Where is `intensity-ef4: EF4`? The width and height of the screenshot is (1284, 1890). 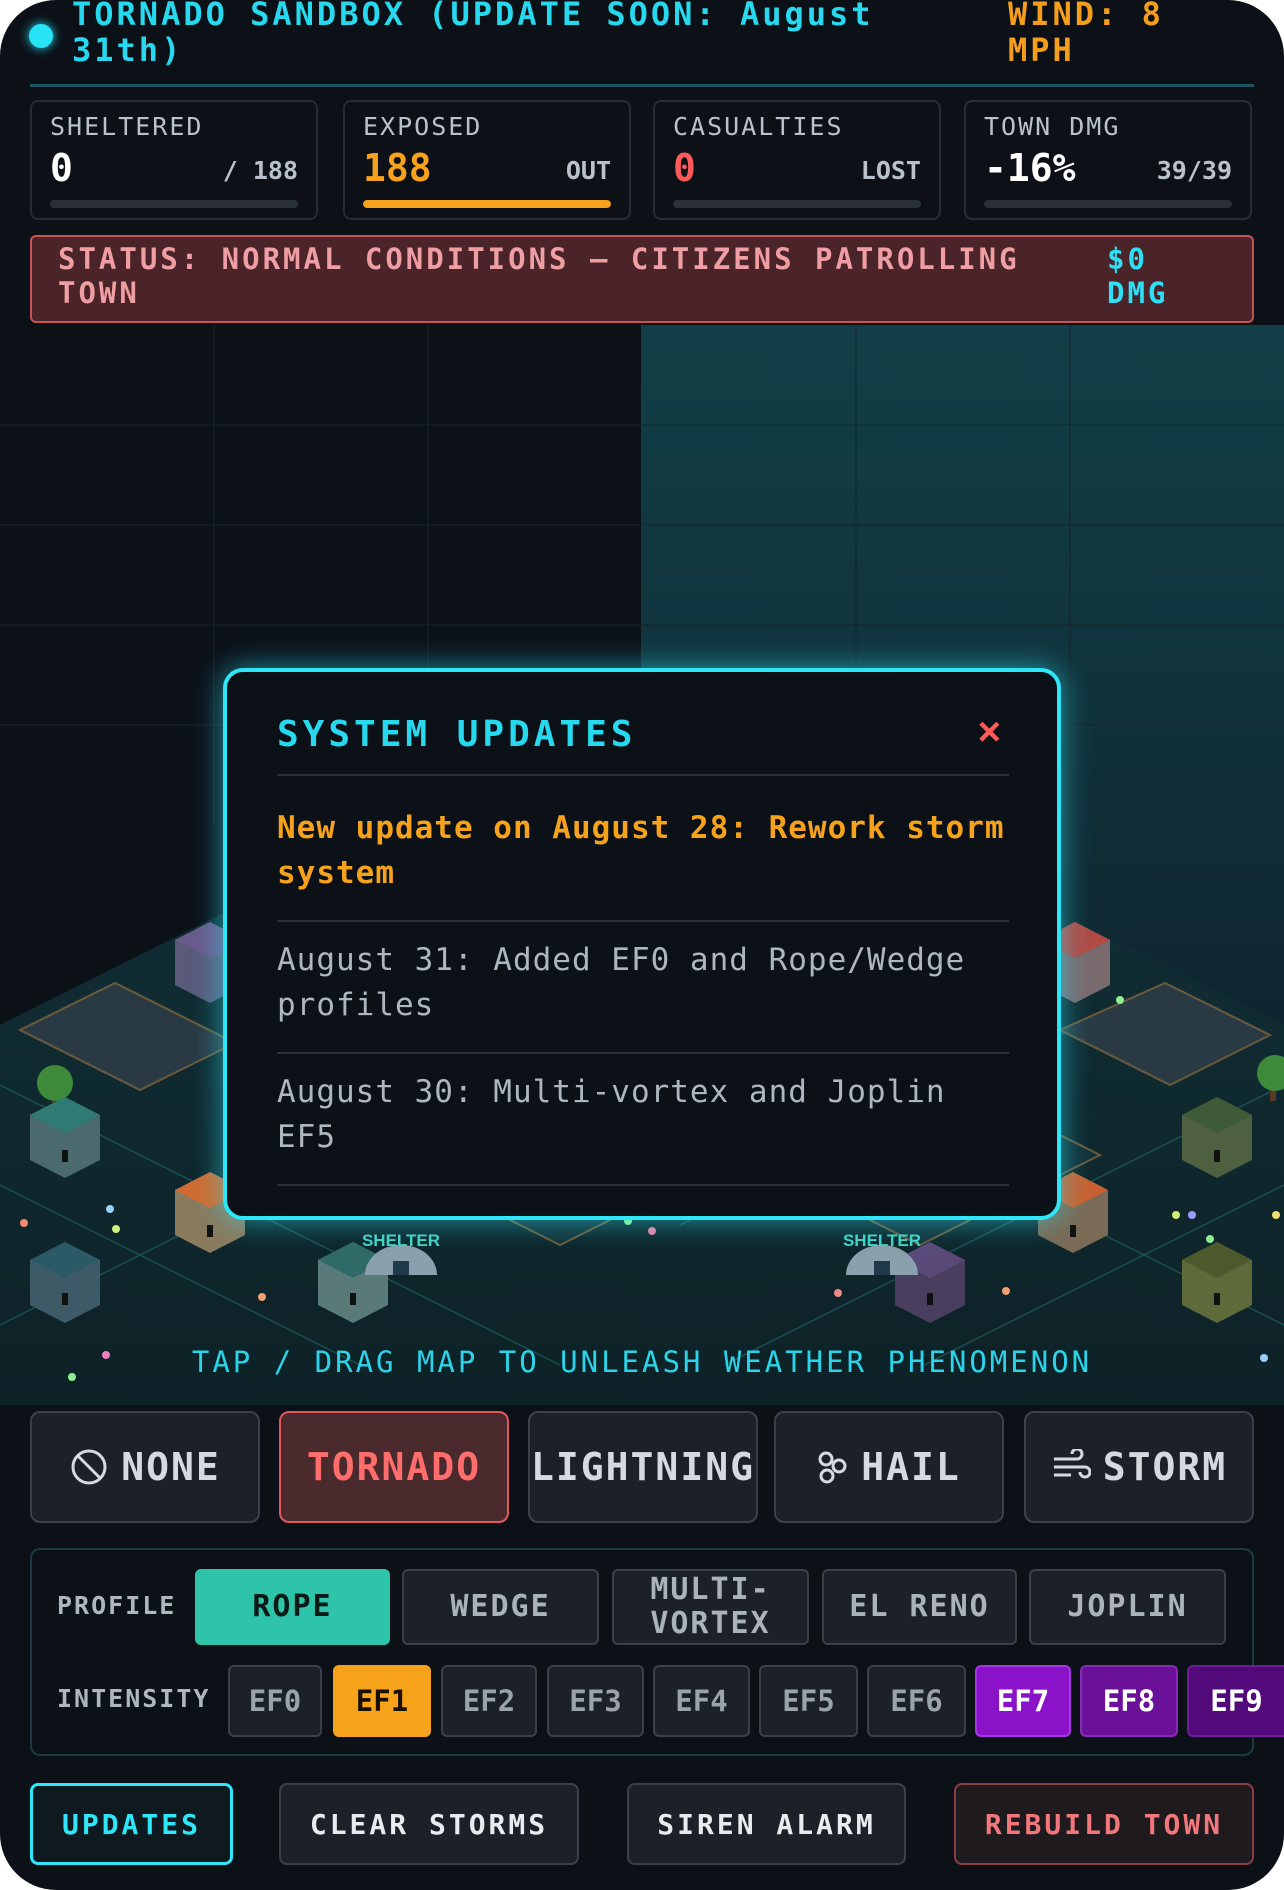
intensity-ef4: EF4 is located at coordinates (701, 1701).